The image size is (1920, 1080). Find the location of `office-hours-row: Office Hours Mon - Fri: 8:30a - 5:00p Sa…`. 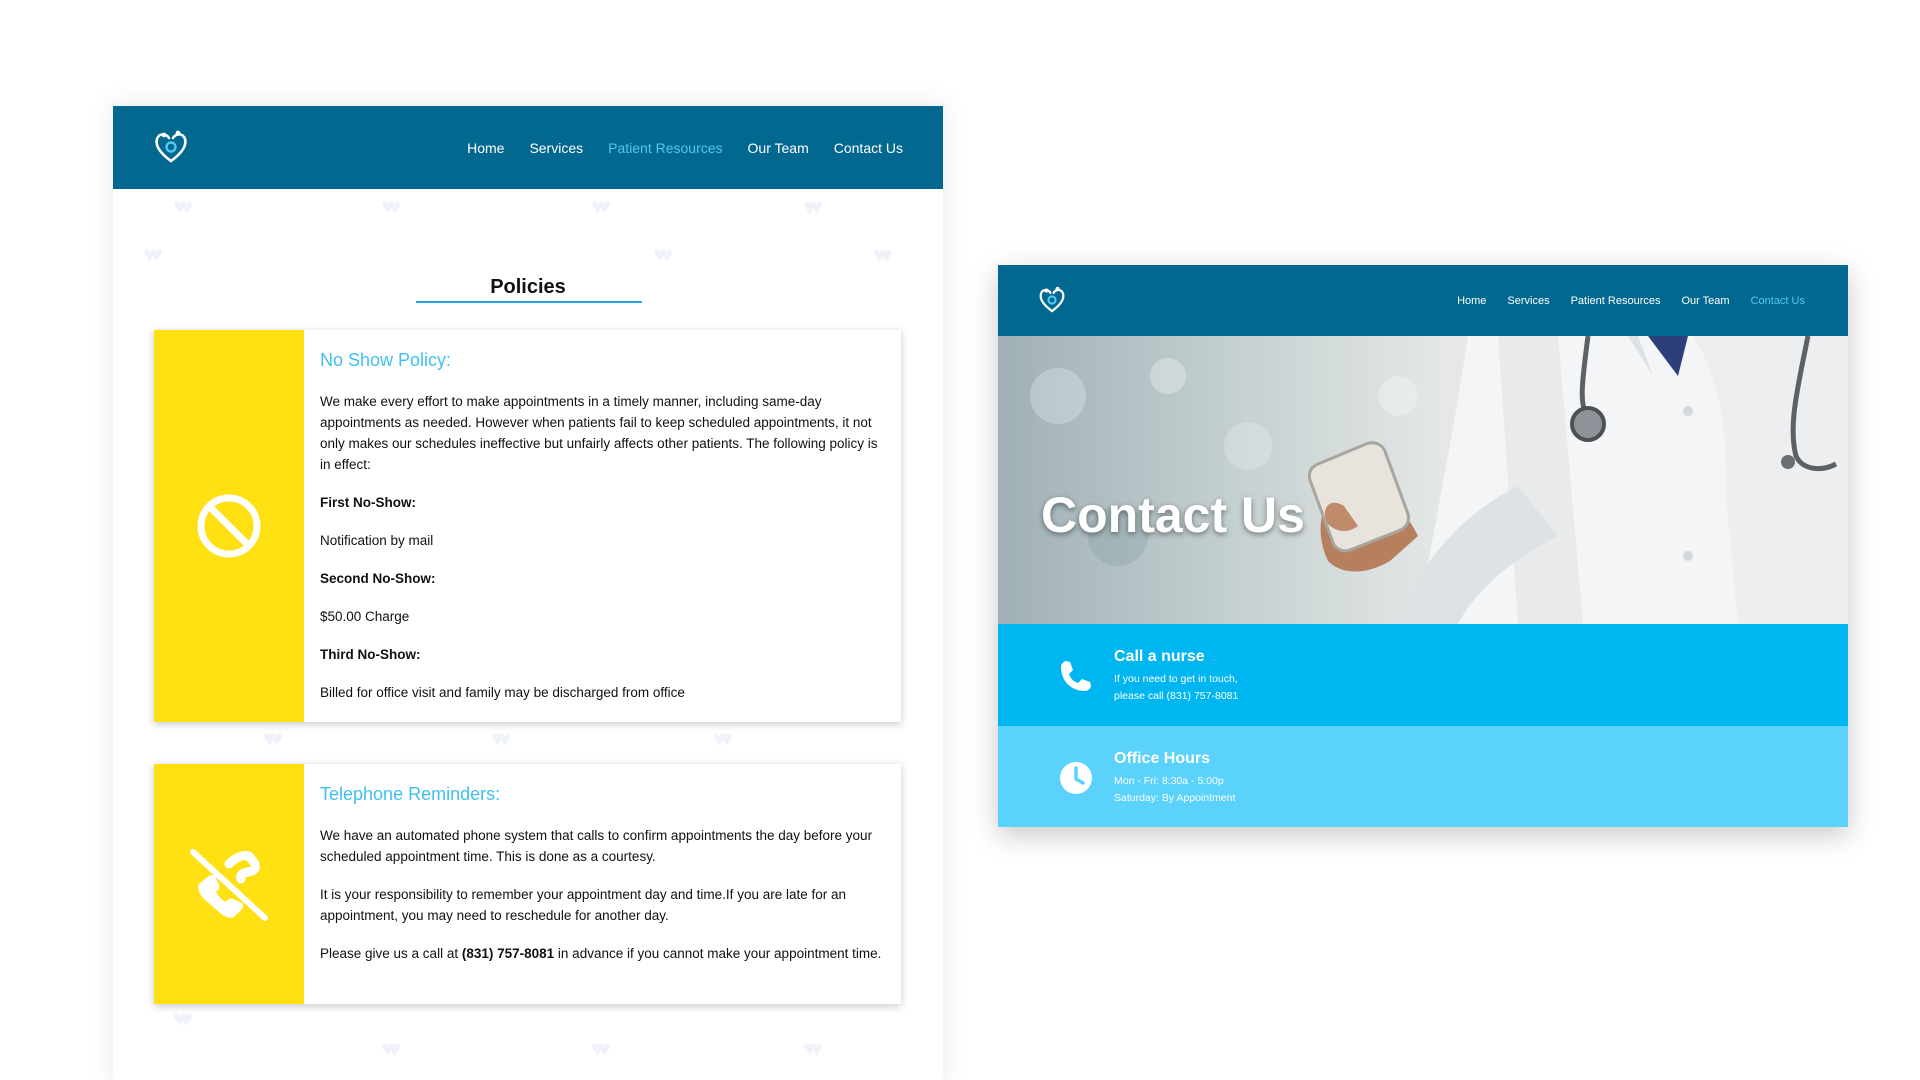

office-hours-row: Office Hours Mon - Fri: 8:30a - 5:00p Sa… is located at coordinates (1423, 776).